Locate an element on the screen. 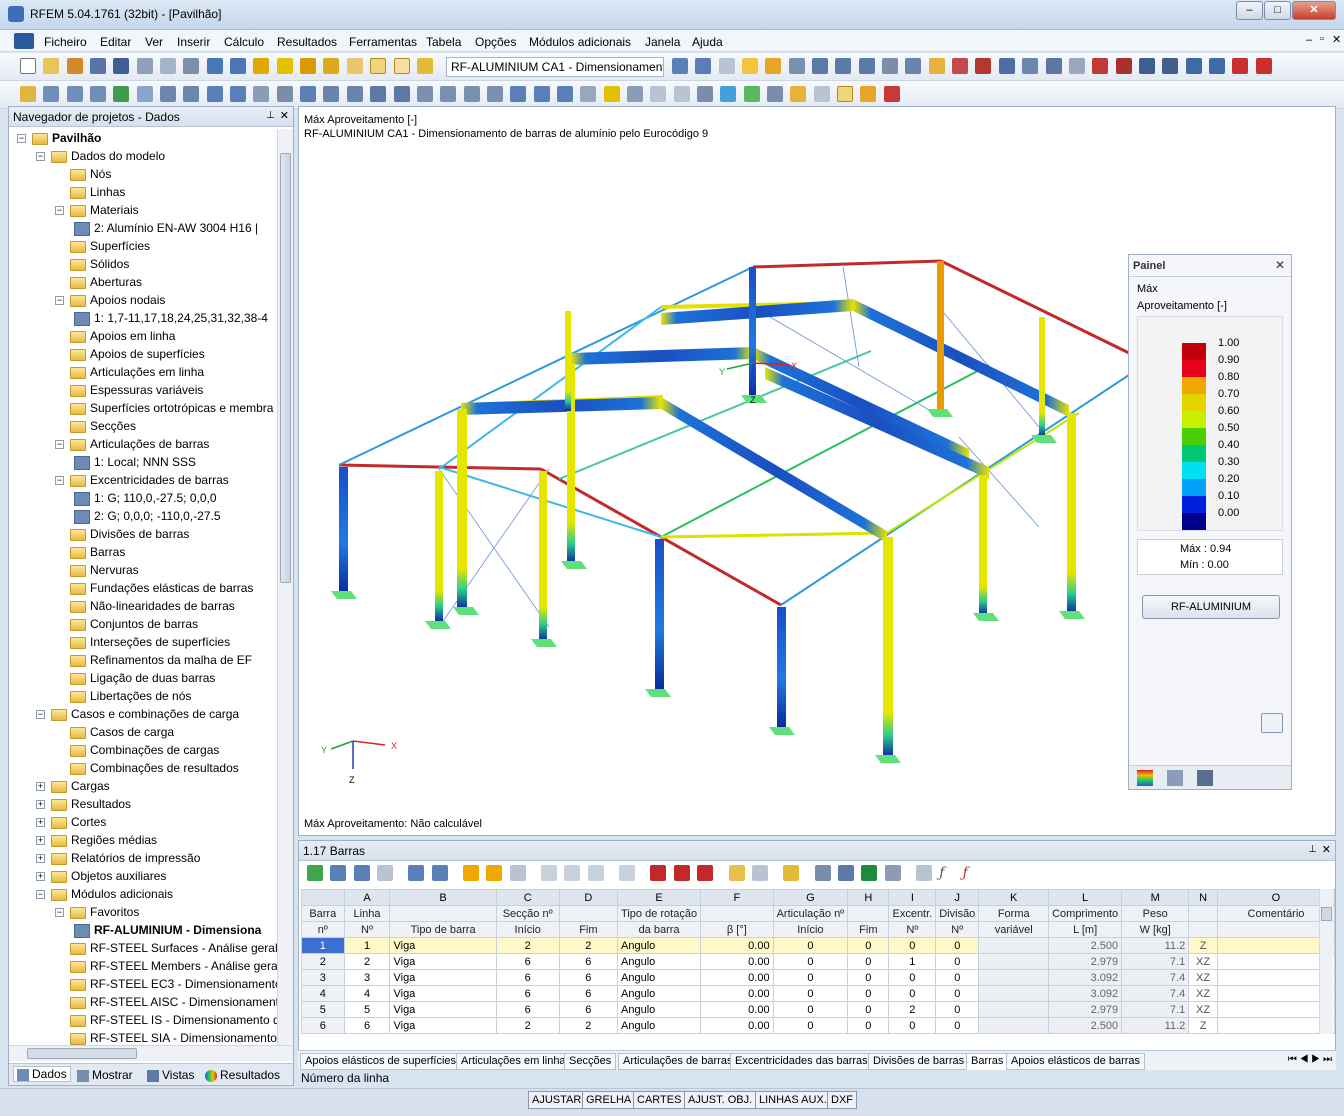 Image resolution: width=1344 pixels, height=1116 pixels. print-graphic-icon is located at coordinates (191, 66).